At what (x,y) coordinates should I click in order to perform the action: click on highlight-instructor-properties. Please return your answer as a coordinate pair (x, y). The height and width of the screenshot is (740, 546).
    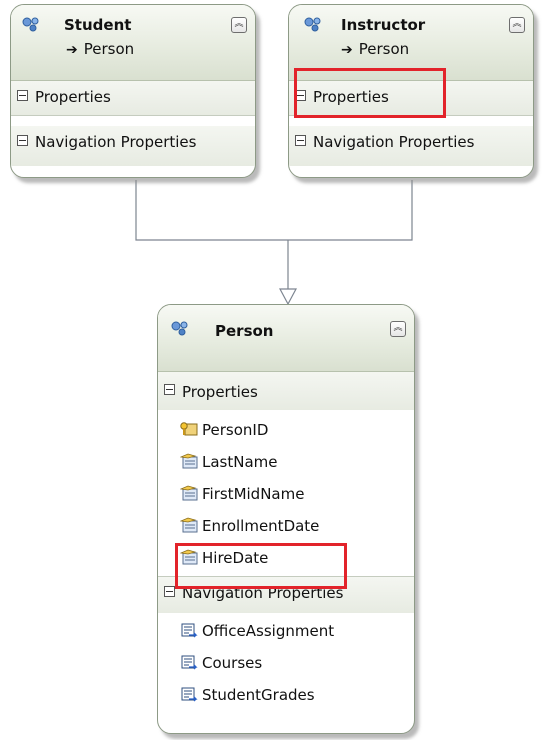
    Looking at the image, I should click on (370, 93).